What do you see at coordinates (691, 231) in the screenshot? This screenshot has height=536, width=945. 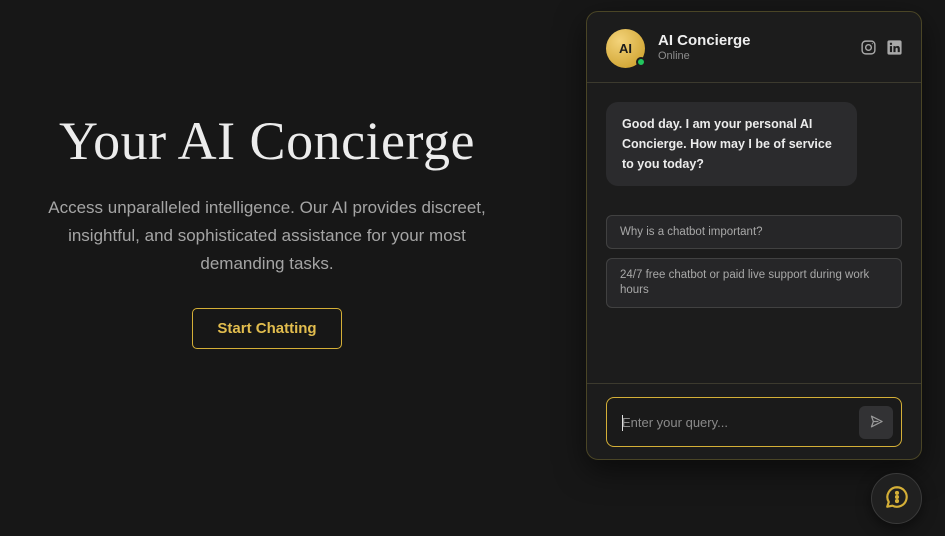 I see `suggestion-text: Why is a chatbot important?` at bounding box center [691, 231].